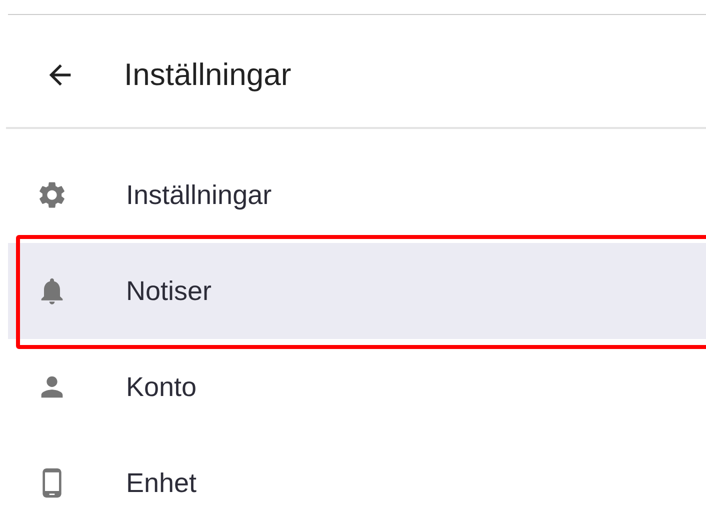 Image resolution: width=706 pixels, height=531 pixels. Describe the element at coordinates (208, 75) in the screenshot. I see `page-title: Inställningar` at that location.